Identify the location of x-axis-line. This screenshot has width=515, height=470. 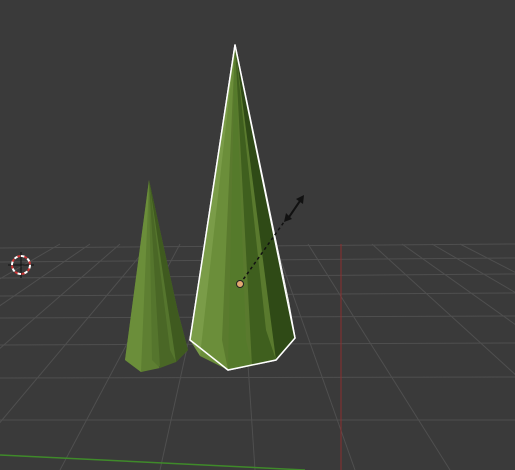
(153, 462).